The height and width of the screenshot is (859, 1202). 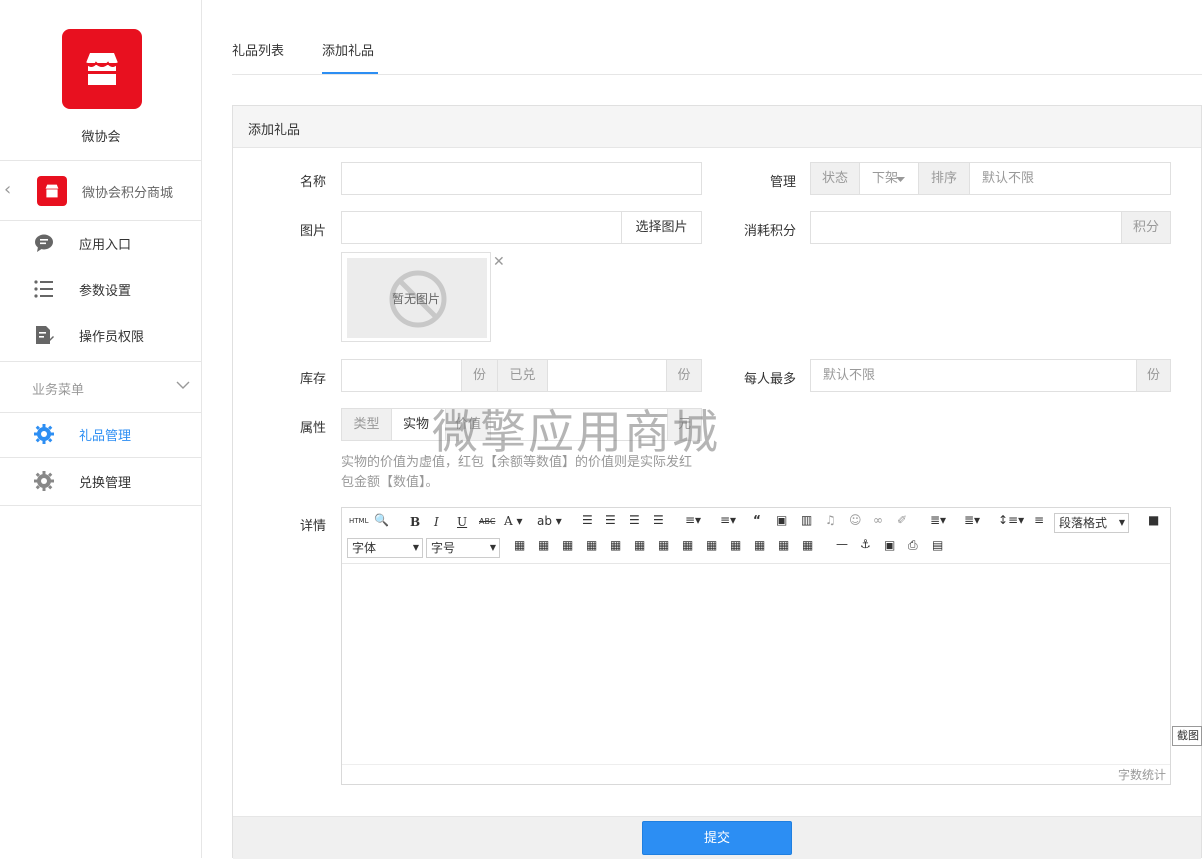 What do you see at coordinates (358, 521) in the screenshot?
I see `html-source-button: HTML` at bounding box center [358, 521].